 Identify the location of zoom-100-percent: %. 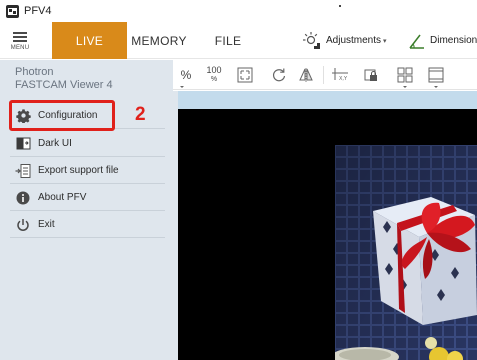
(214, 79).